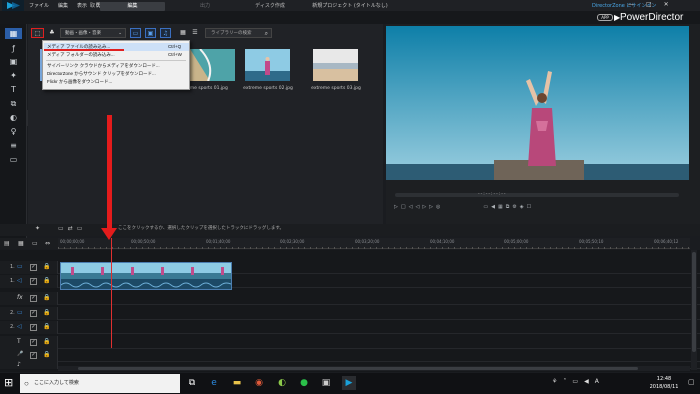 The width and height of the screenshot is (700, 394). I want to click on library-filter-dropdown: 動画・画像・音楽 ⌄, so click(93, 33).